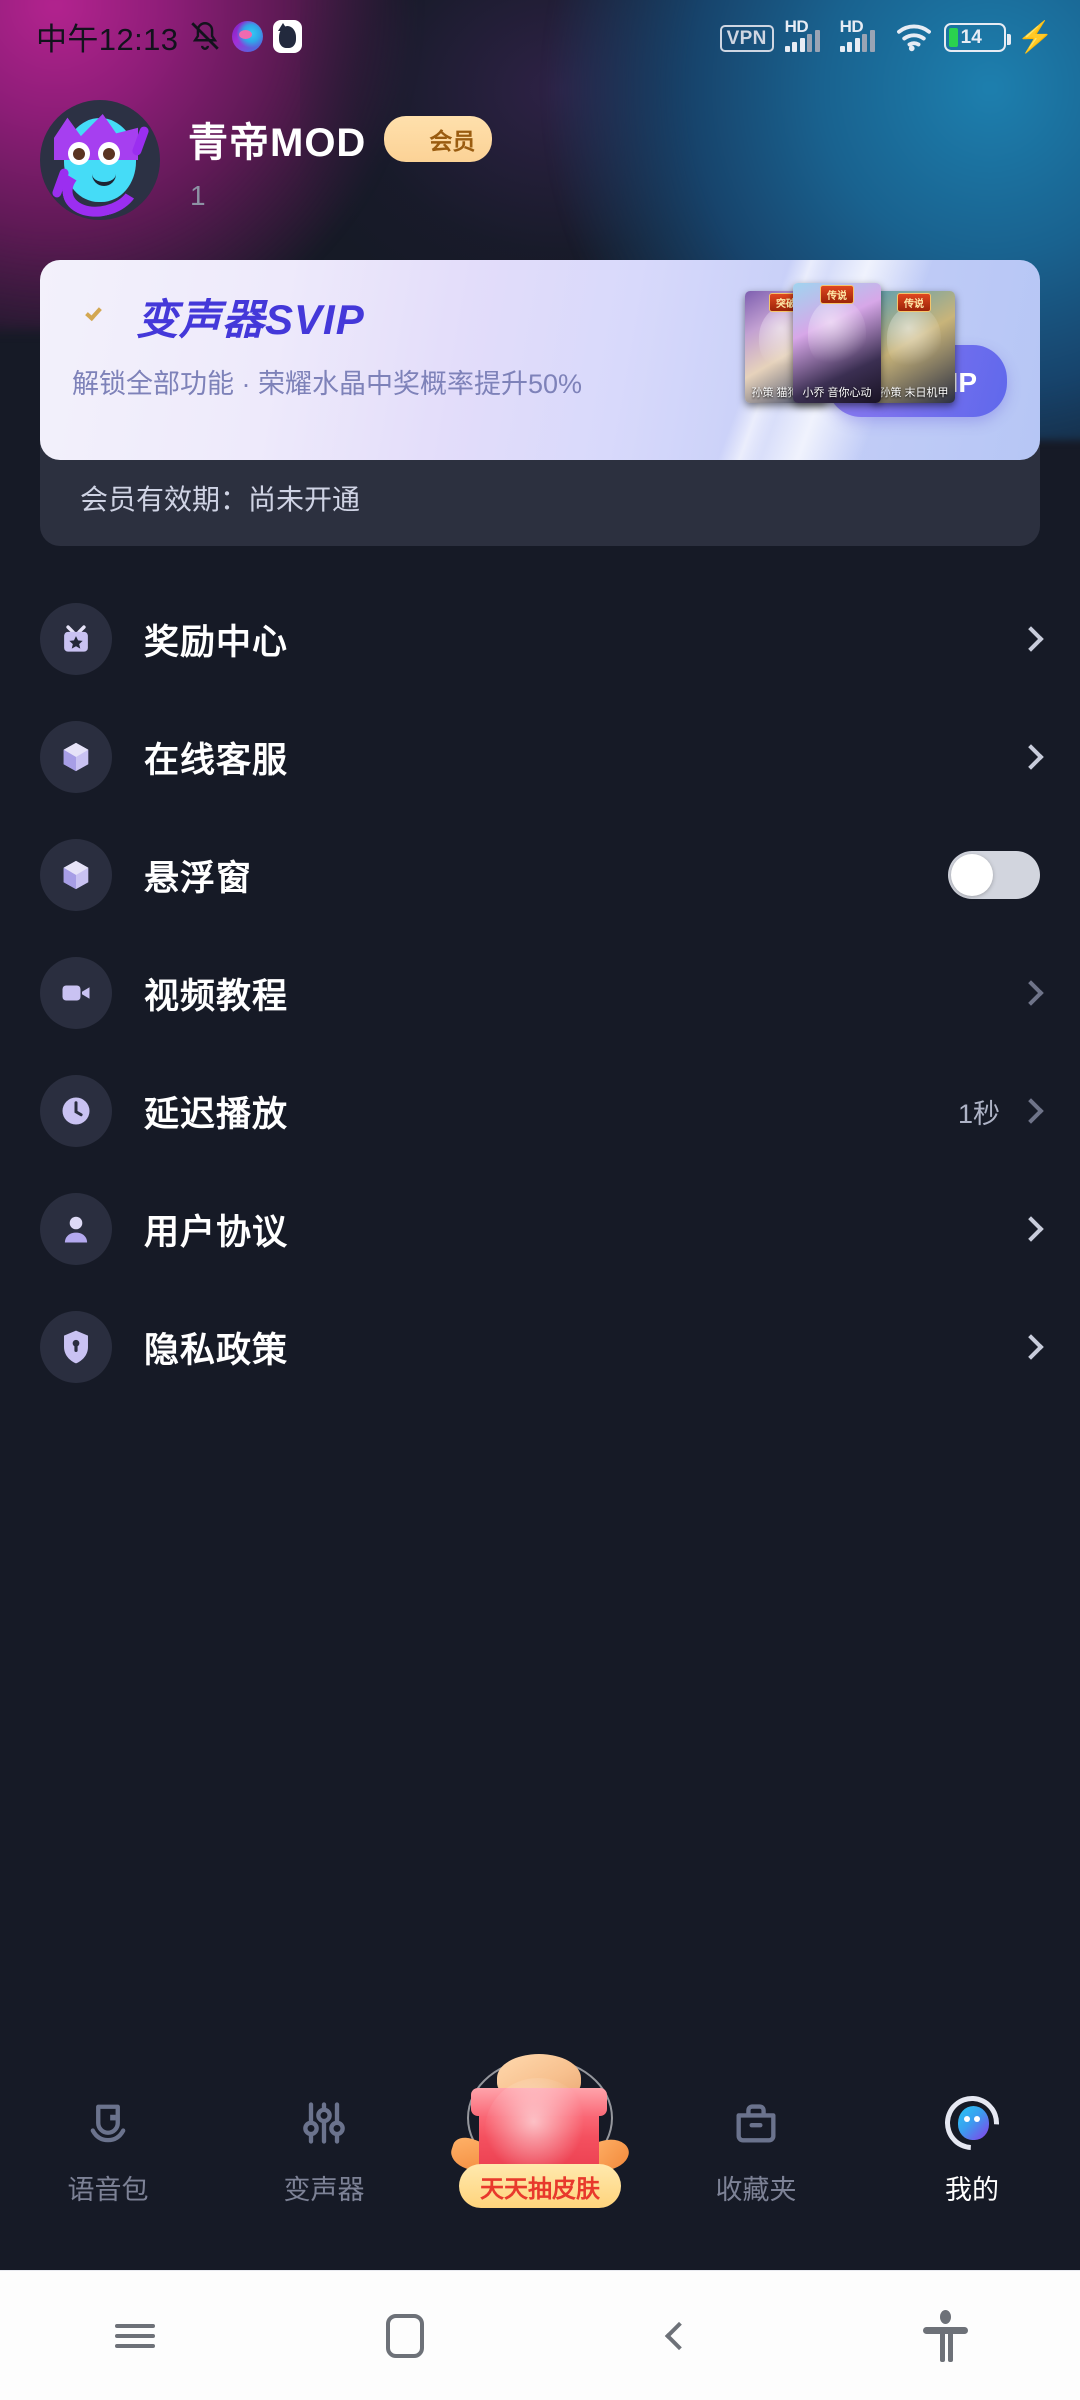  I want to click on tab-voice-changer: 变声器, so click(324, 2150).